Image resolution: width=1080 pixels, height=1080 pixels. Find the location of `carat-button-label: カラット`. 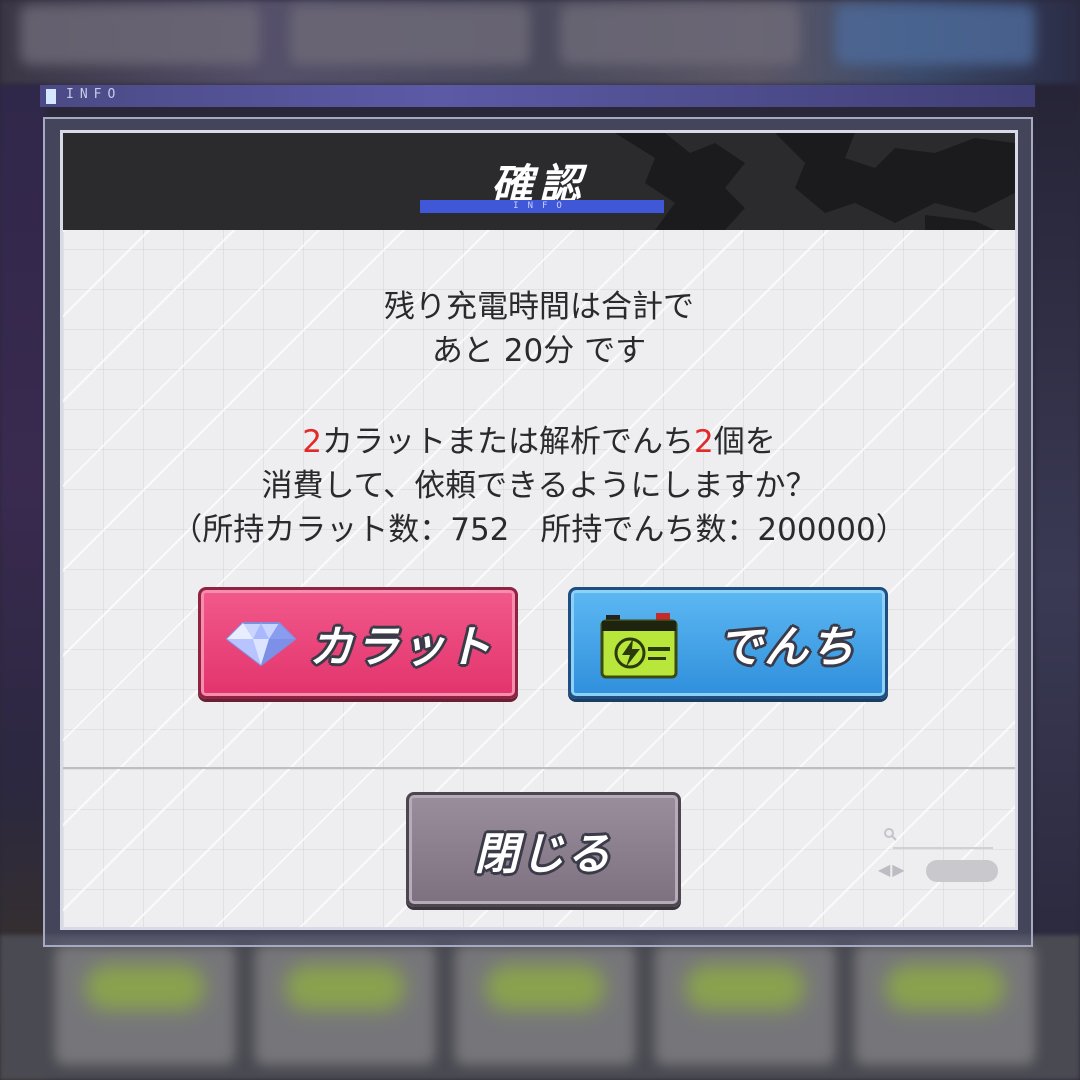

carat-button-label: カラット is located at coordinates (401, 647).